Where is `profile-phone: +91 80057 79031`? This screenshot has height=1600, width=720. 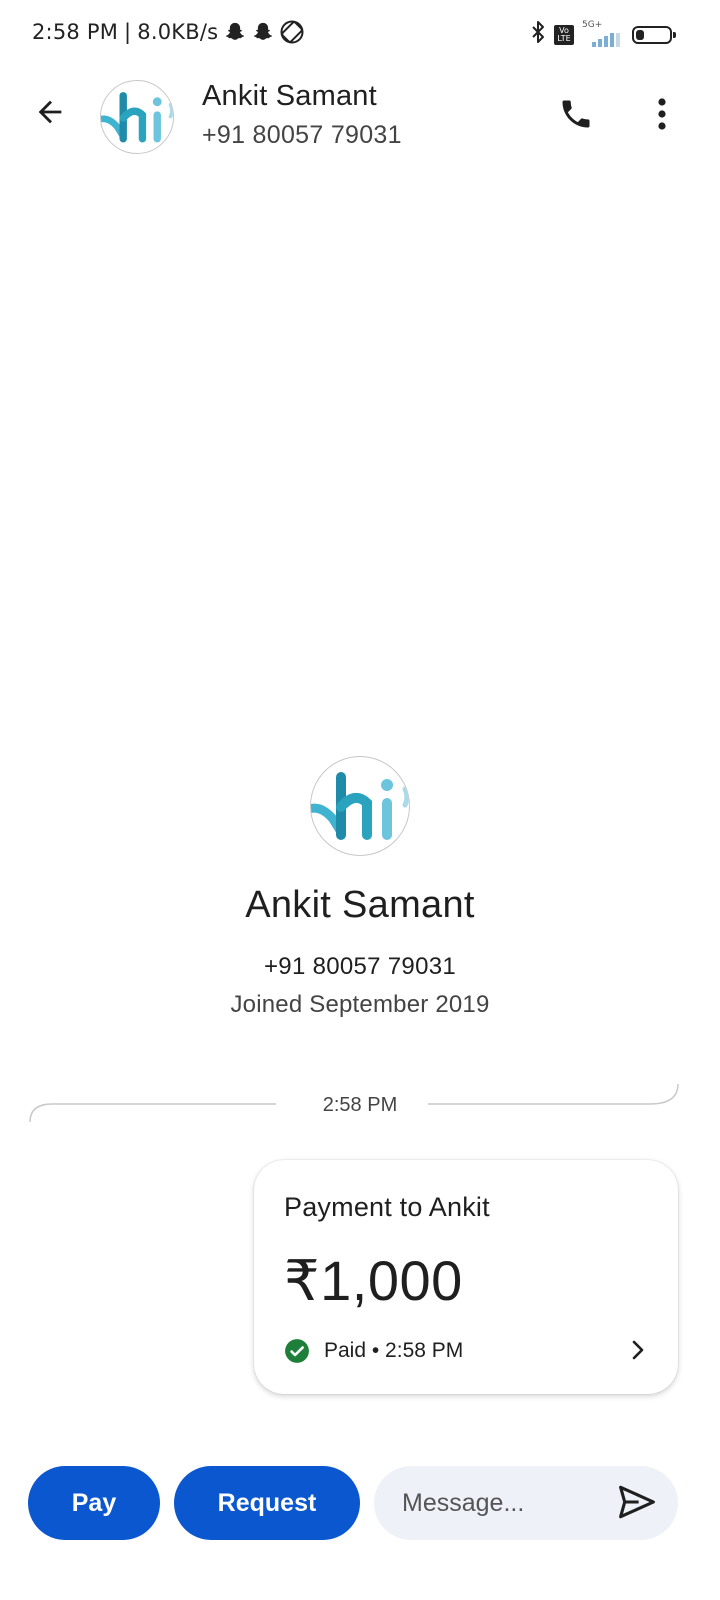
profile-phone: +91 80057 79031 is located at coordinates (360, 966).